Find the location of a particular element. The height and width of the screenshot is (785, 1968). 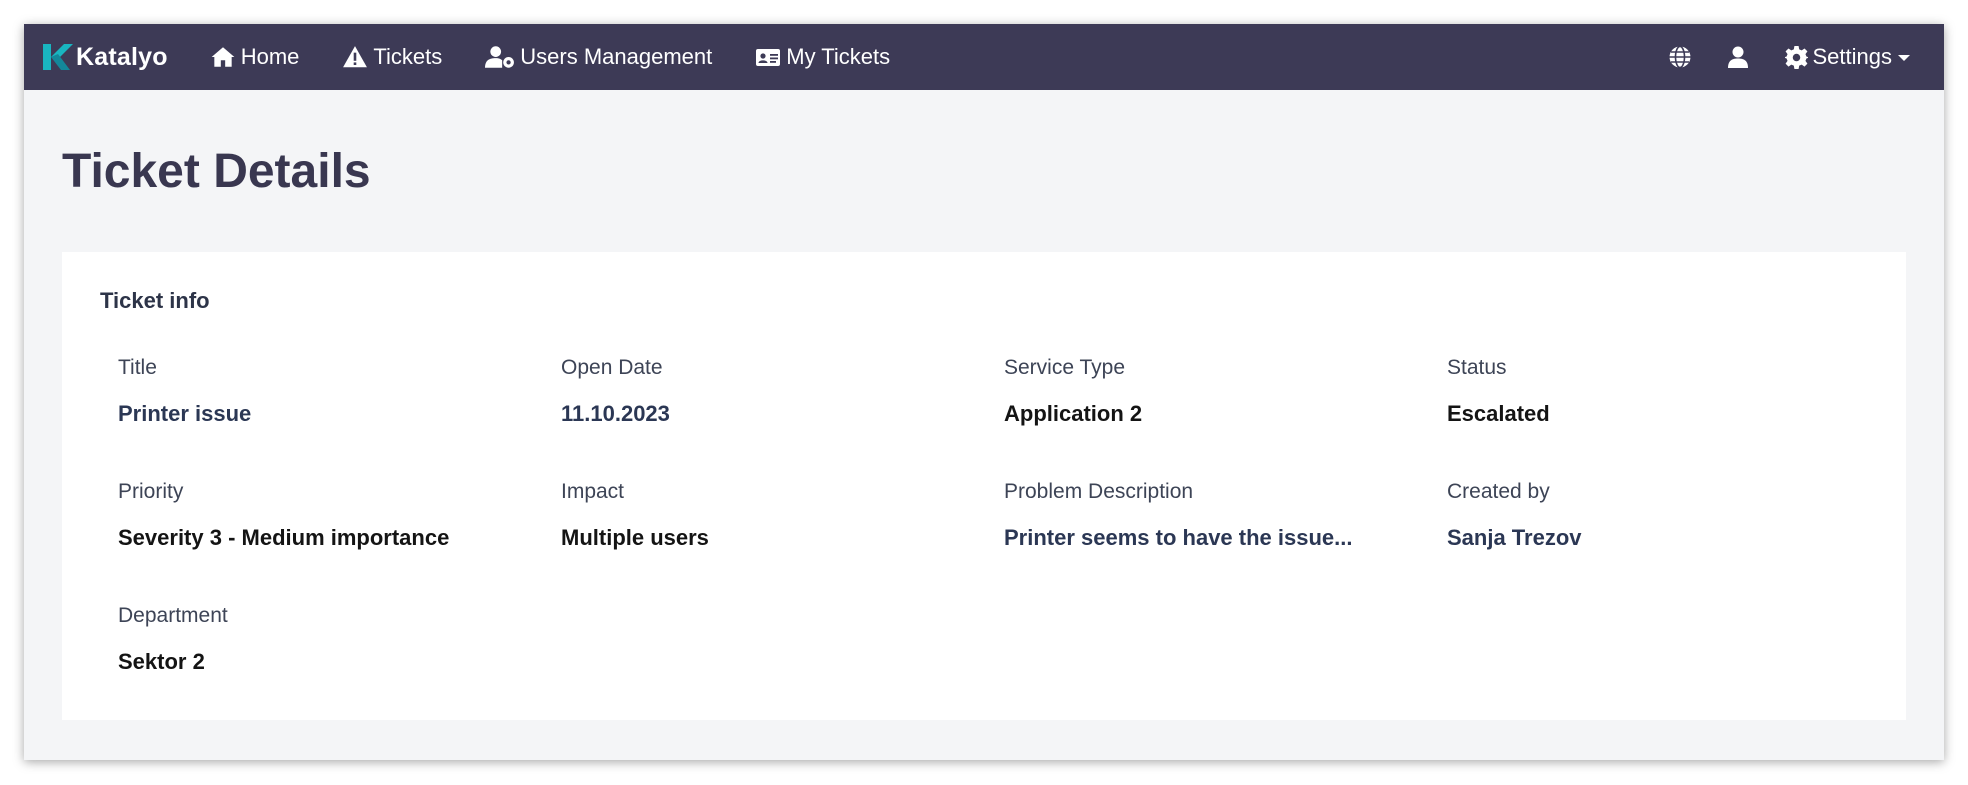

field-value: Sanja Trezov is located at coordinates (1514, 537).